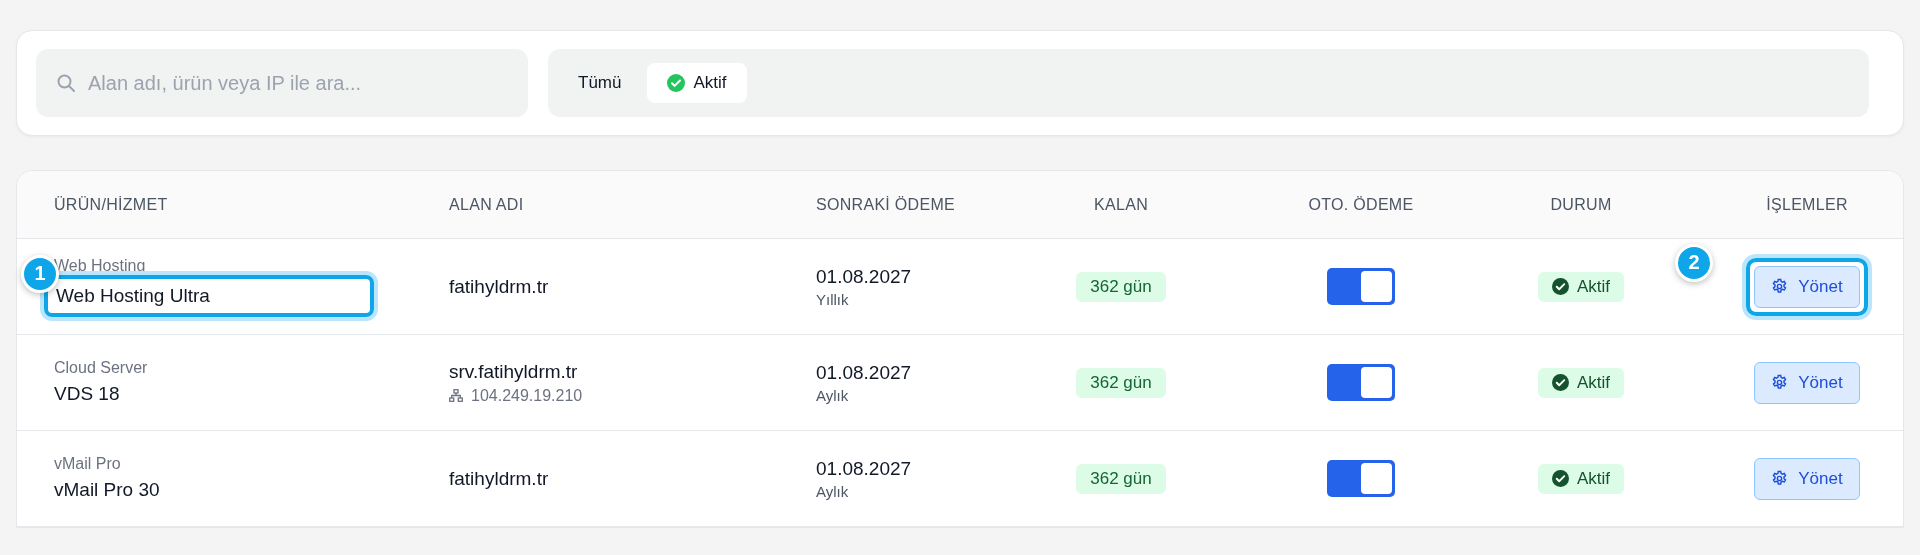 This screenshot has width=1920, height=555. I want to click on product-category: vMail Pro, so click(87, 463).